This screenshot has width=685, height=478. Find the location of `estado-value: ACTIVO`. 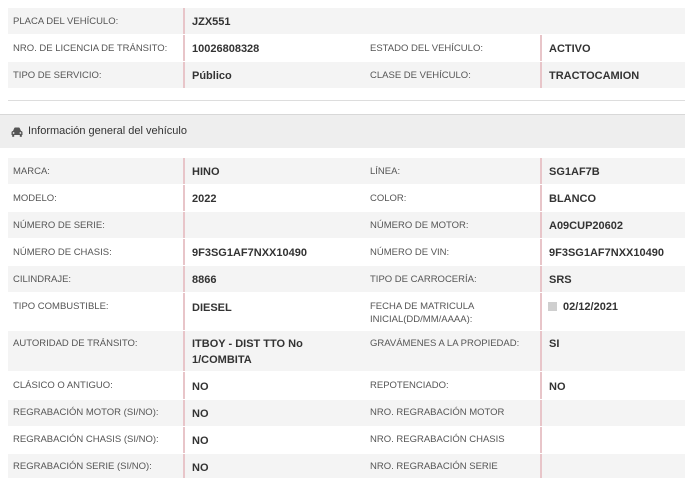

estado-value: ACTIVO is located at coordinates (570, 49).